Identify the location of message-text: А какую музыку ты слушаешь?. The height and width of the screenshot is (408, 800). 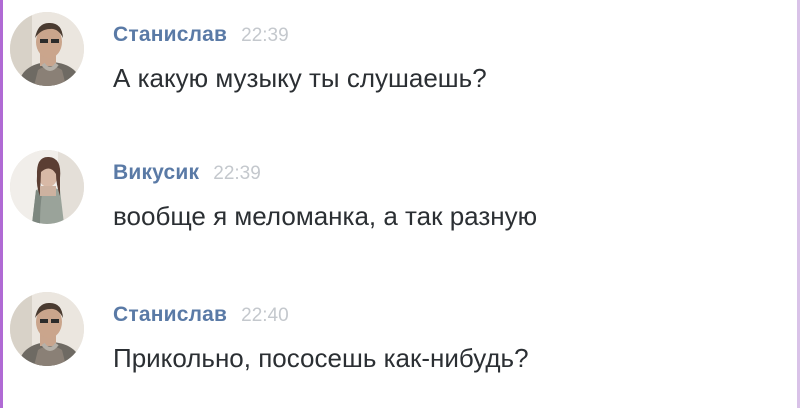
(300, 78).